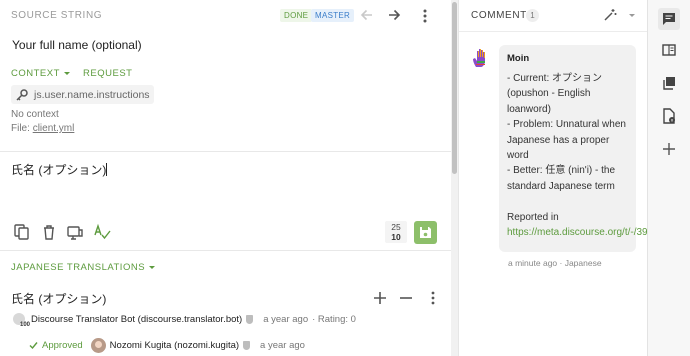  What do you see at coordinates (92, 94) in the screenshot?
I see `string-key: js.user.name.instructions` at bounding box center [92, 94].